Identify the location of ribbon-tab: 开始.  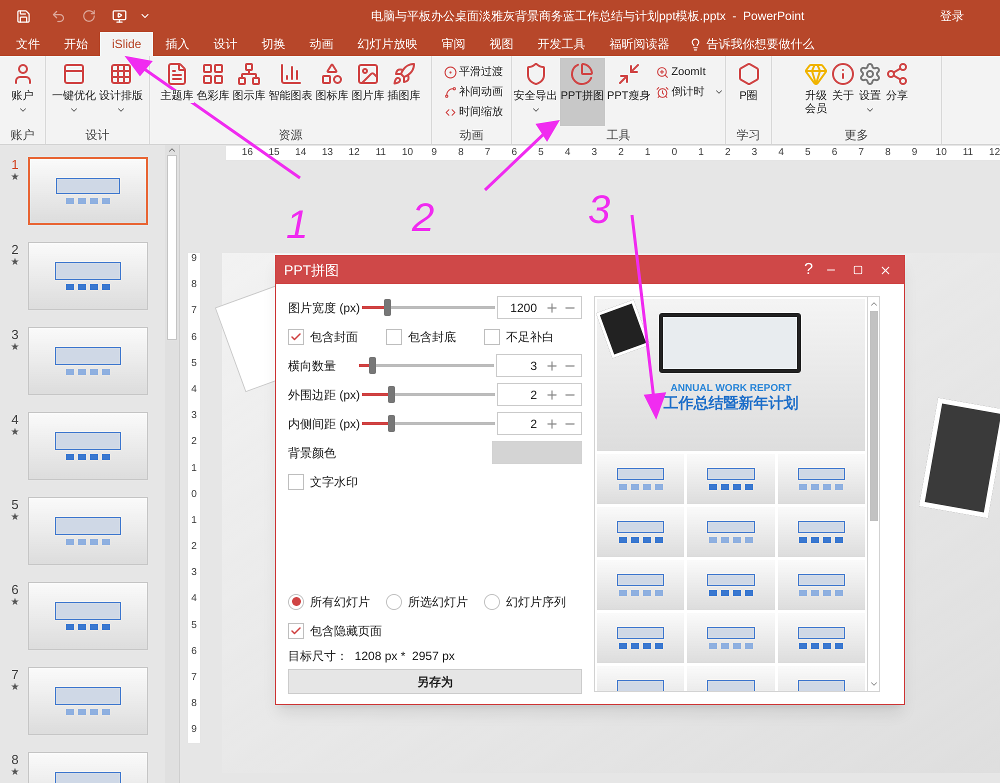
(76, 44).